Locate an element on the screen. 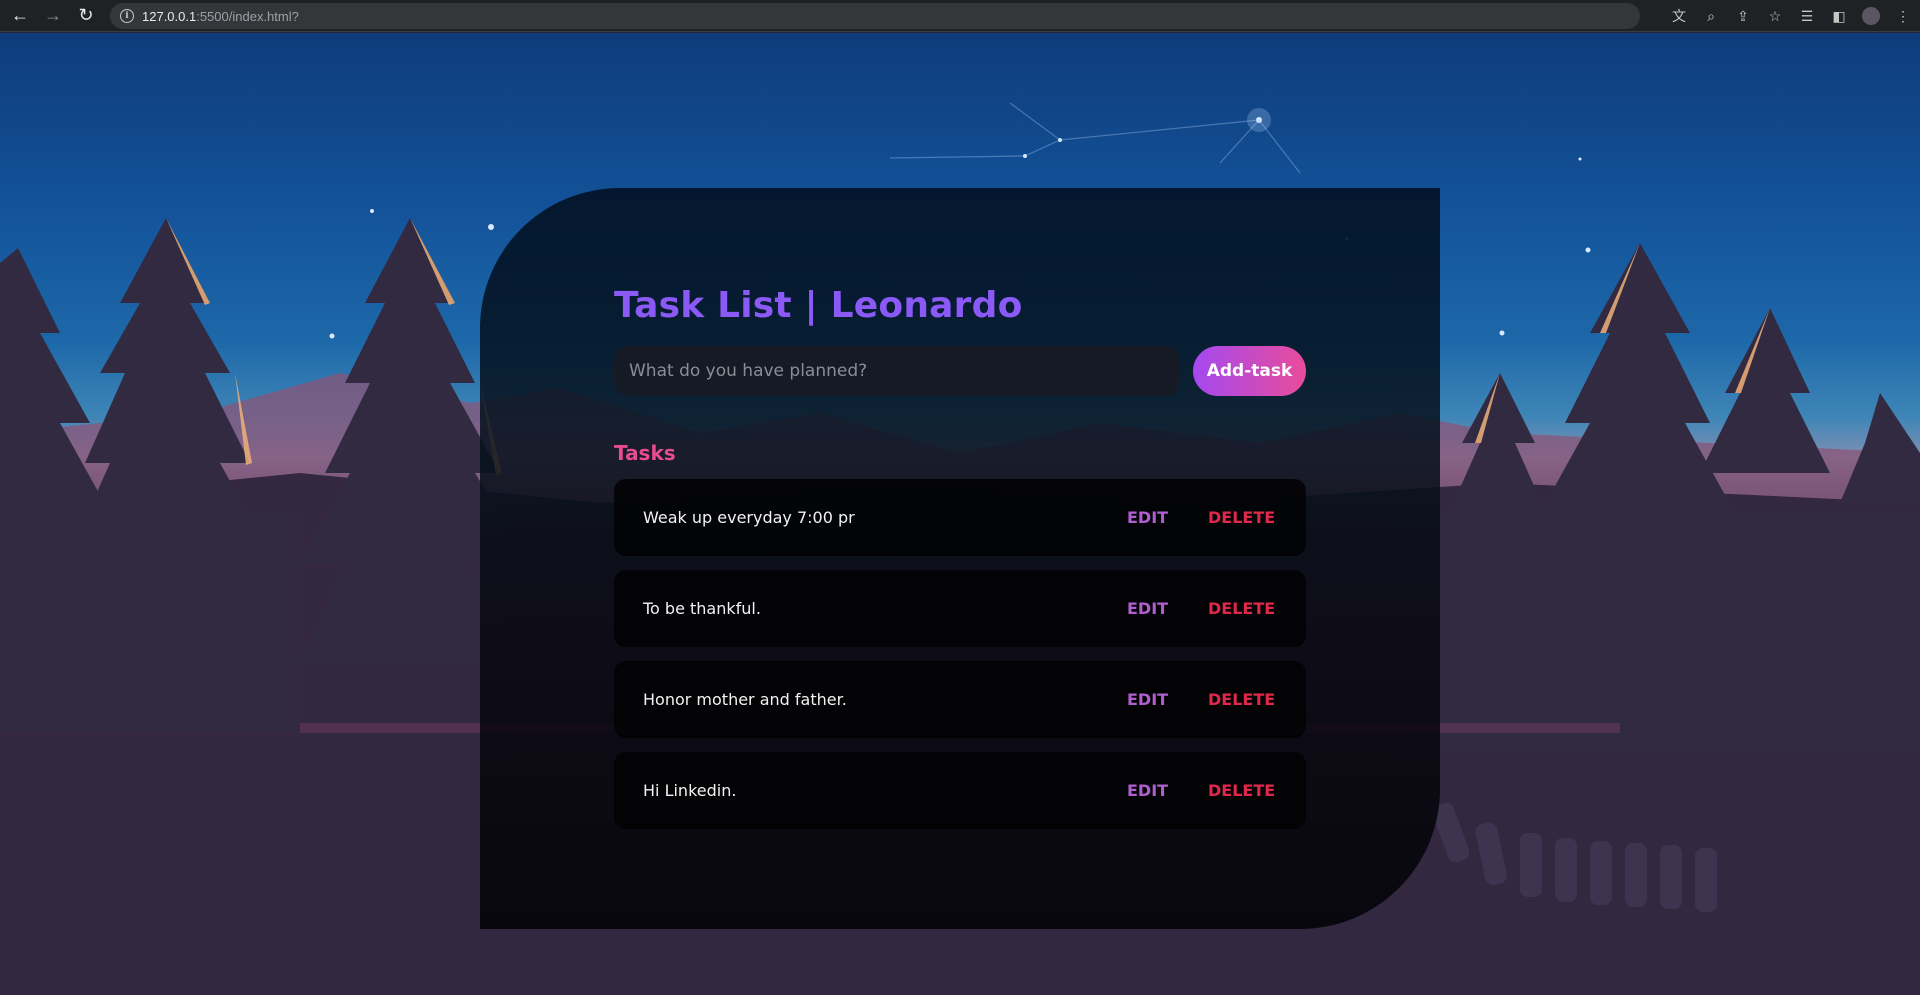 The width and height of the screenshot is (1920, 995). url-host: 127.0.0.1 is located at coordinates (169, 16).